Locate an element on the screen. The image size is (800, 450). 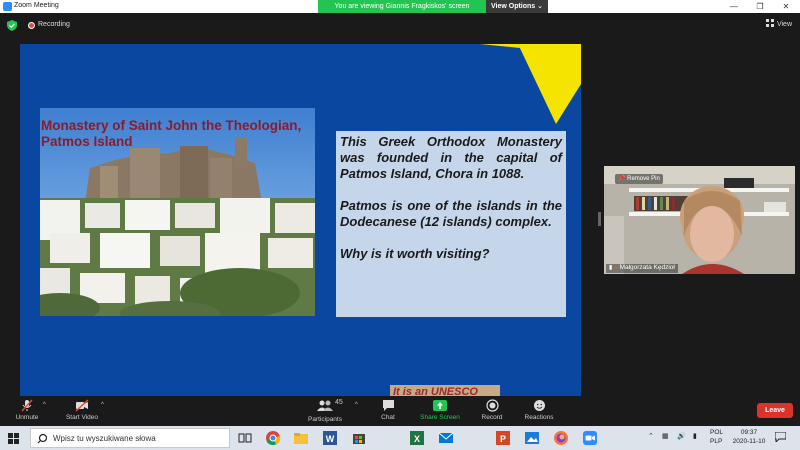
view-button: View is located at coordinates (778, 26).